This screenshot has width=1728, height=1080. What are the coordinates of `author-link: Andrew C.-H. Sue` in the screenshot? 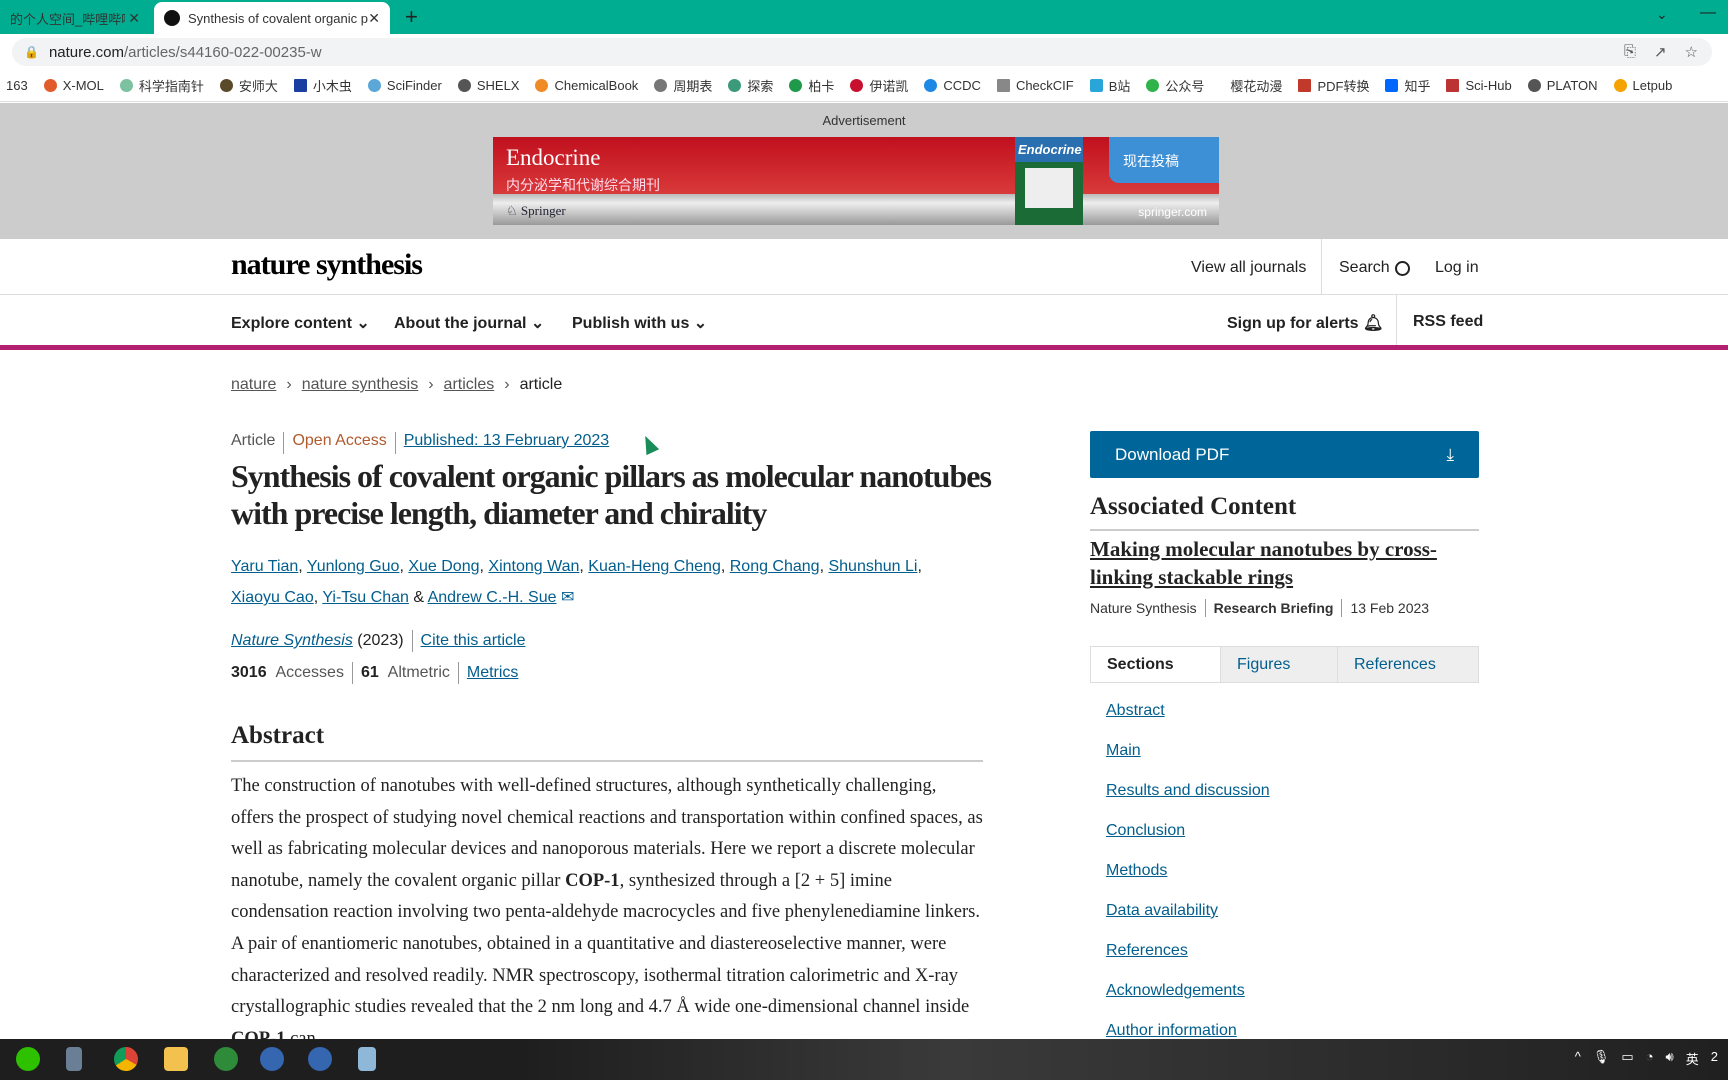 It's located at (492, 597).